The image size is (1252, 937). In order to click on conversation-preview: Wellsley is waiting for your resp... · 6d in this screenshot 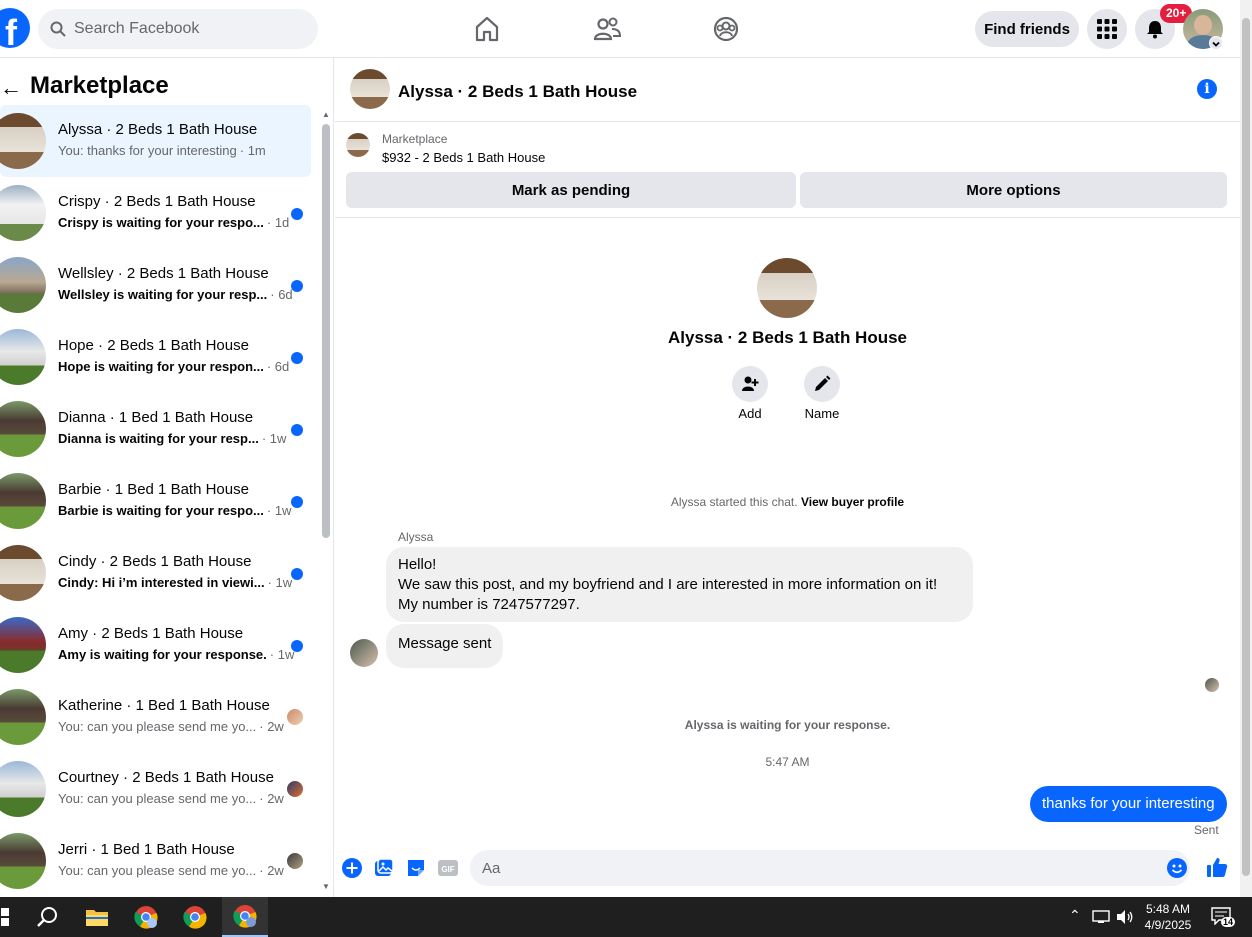, I will do `click(175, 294)`.